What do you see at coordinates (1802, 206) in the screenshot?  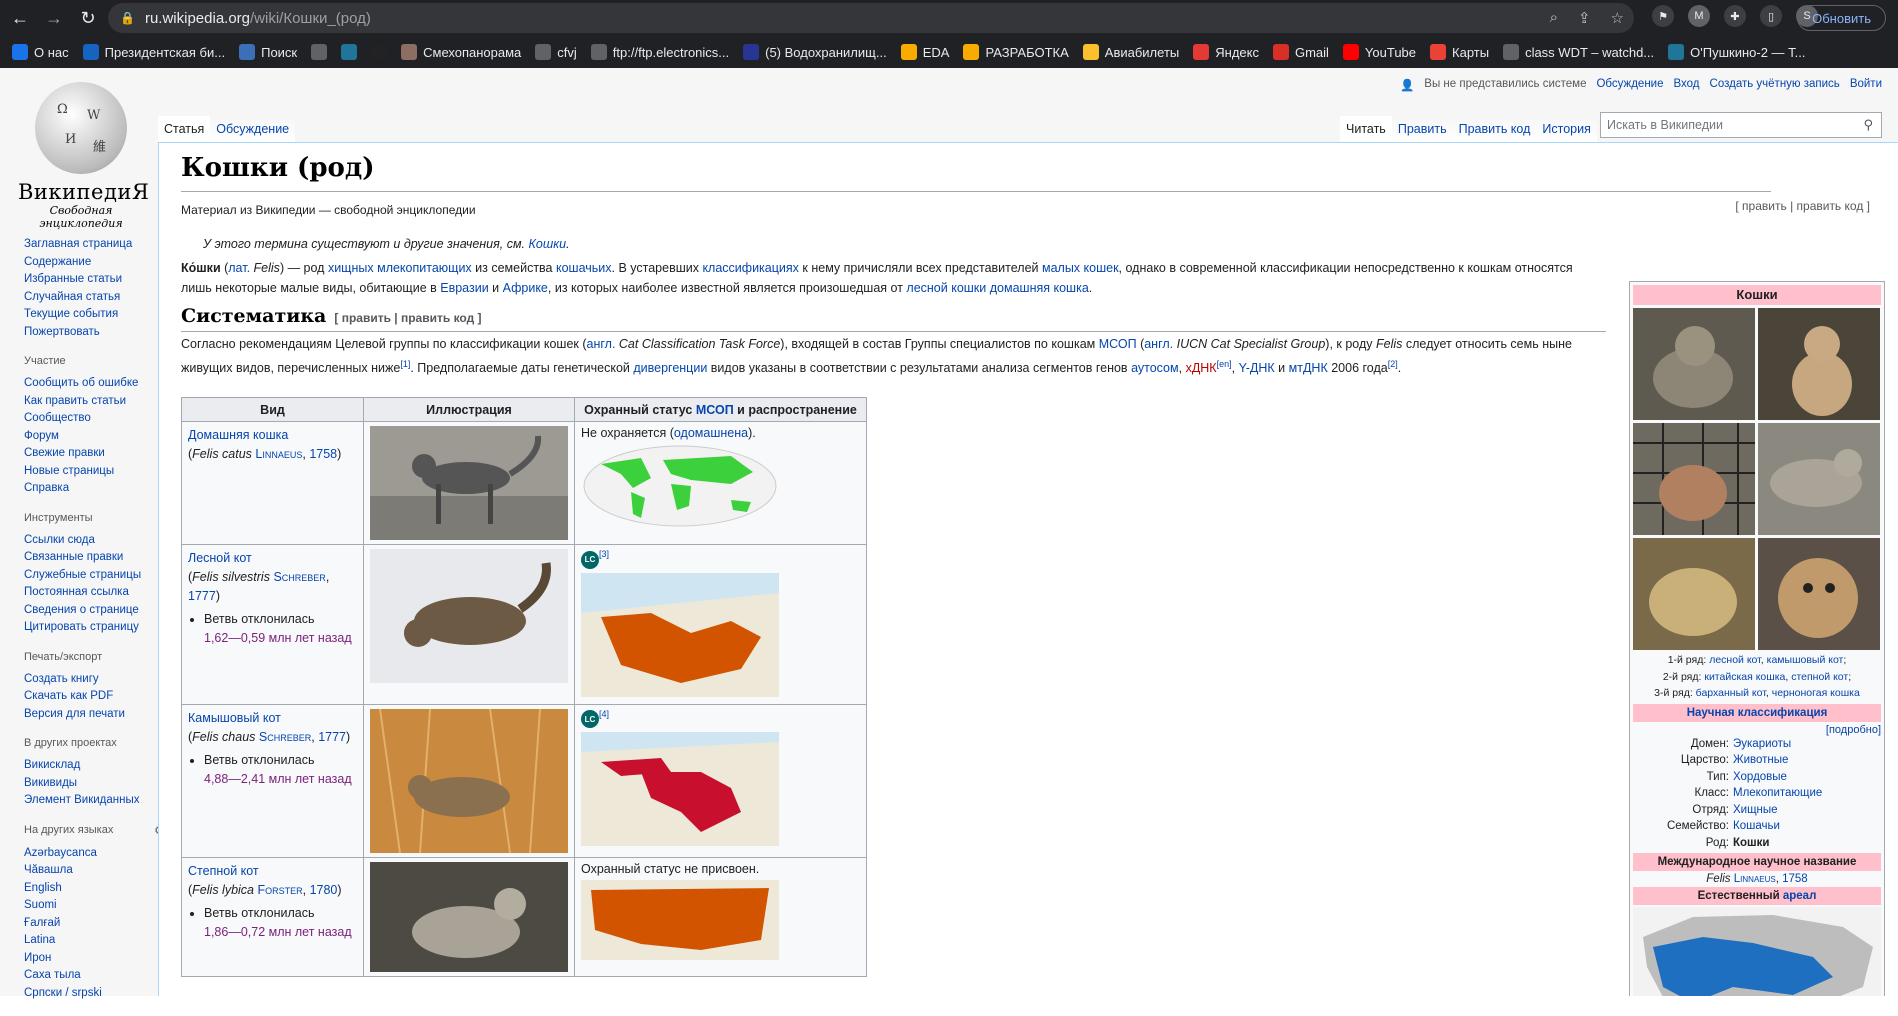 I see `title-edit-links: [ править | править код ]` at bounding box center [1802, 206].